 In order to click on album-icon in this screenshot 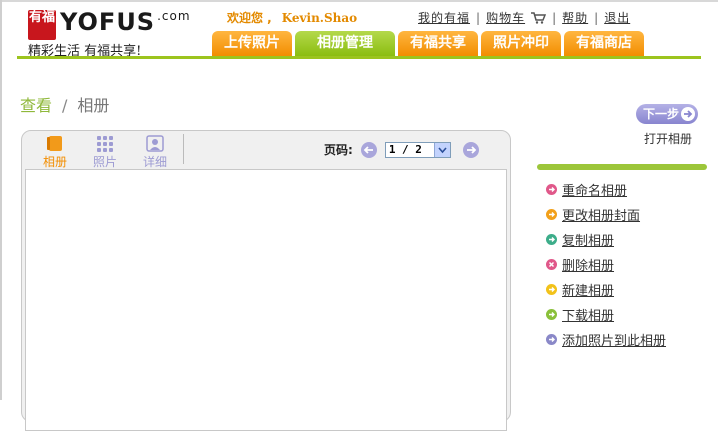, I will do `click(55, 143)`.